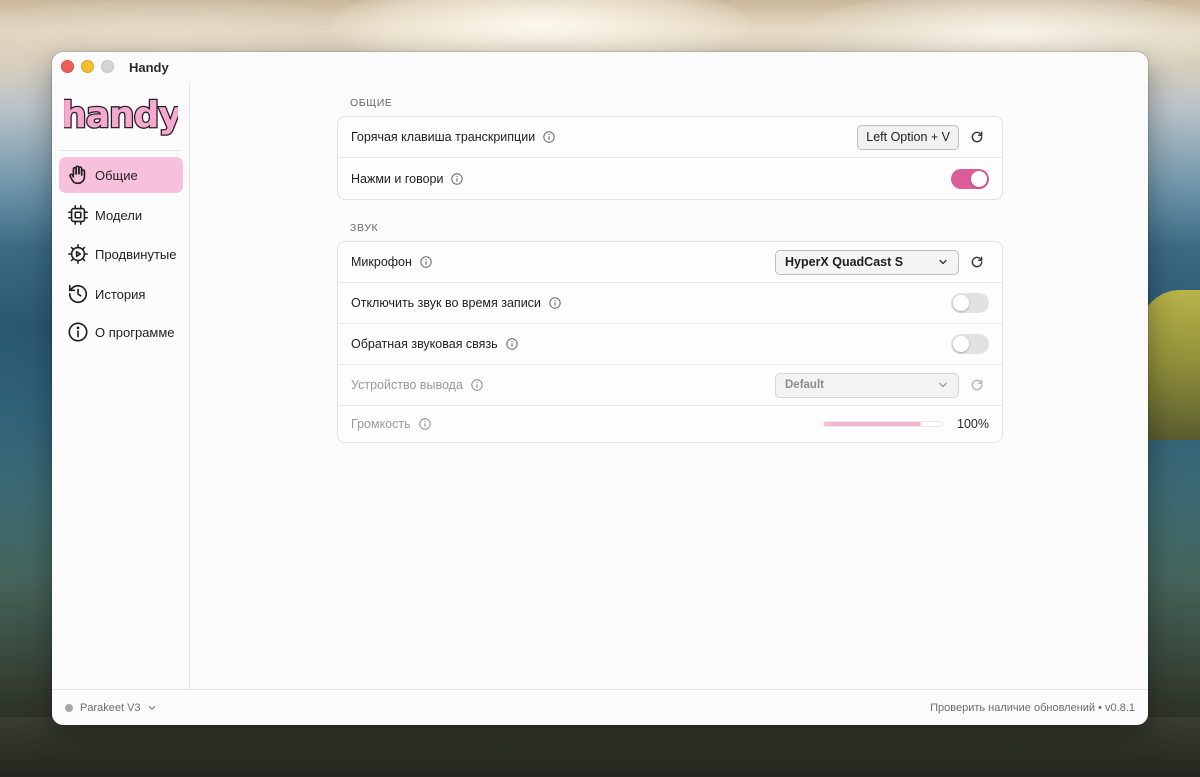  I want to click on divider, so click(121, 150).